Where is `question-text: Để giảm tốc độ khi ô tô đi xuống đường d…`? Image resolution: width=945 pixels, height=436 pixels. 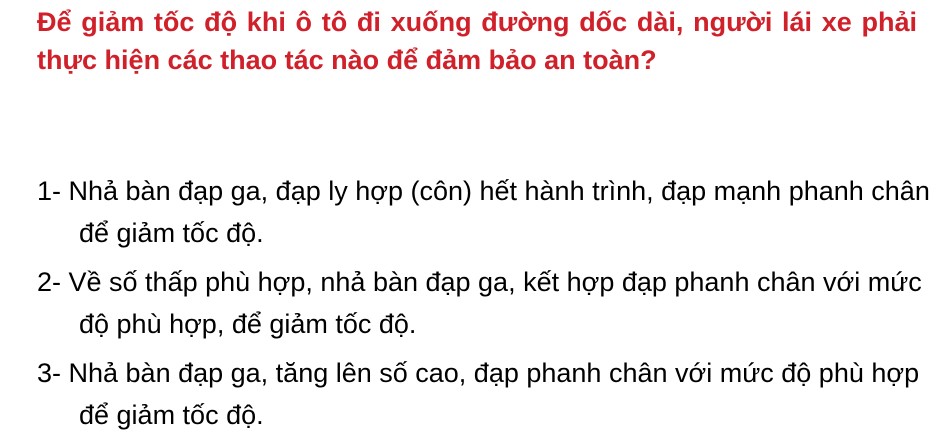 question-text: Để giảm tốc độ khi ô tô đi xuống đường d… is located at coordinates (477, 41).